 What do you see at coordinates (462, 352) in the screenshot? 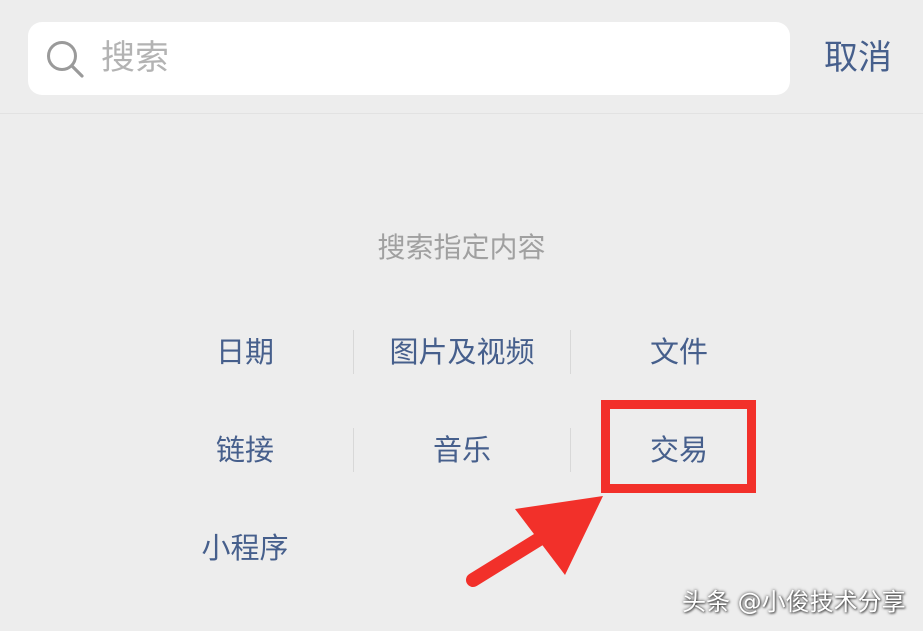
I see `option-images-videos: 图片及视频` at bounding box center [462, 352].